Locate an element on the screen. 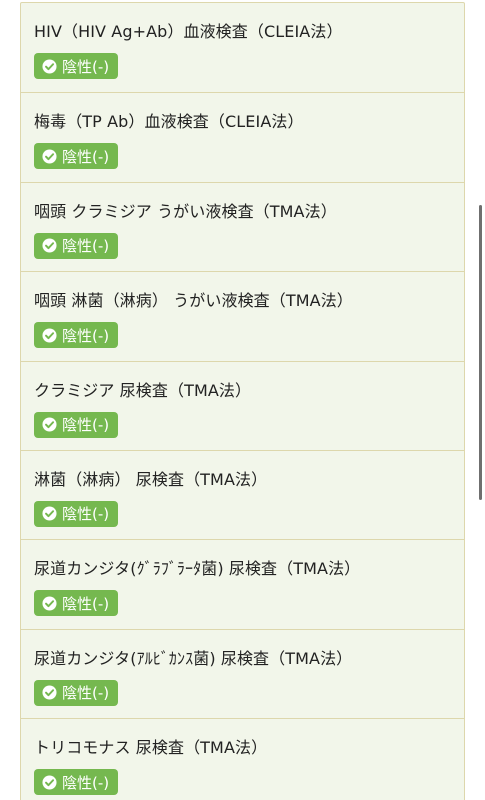 Image resolution: width=485 pixels, height=800 pixels. test-name: 咽頭 淋菌（淋病） うがい液検査（TMA法） is located at coordinates (193, 301).